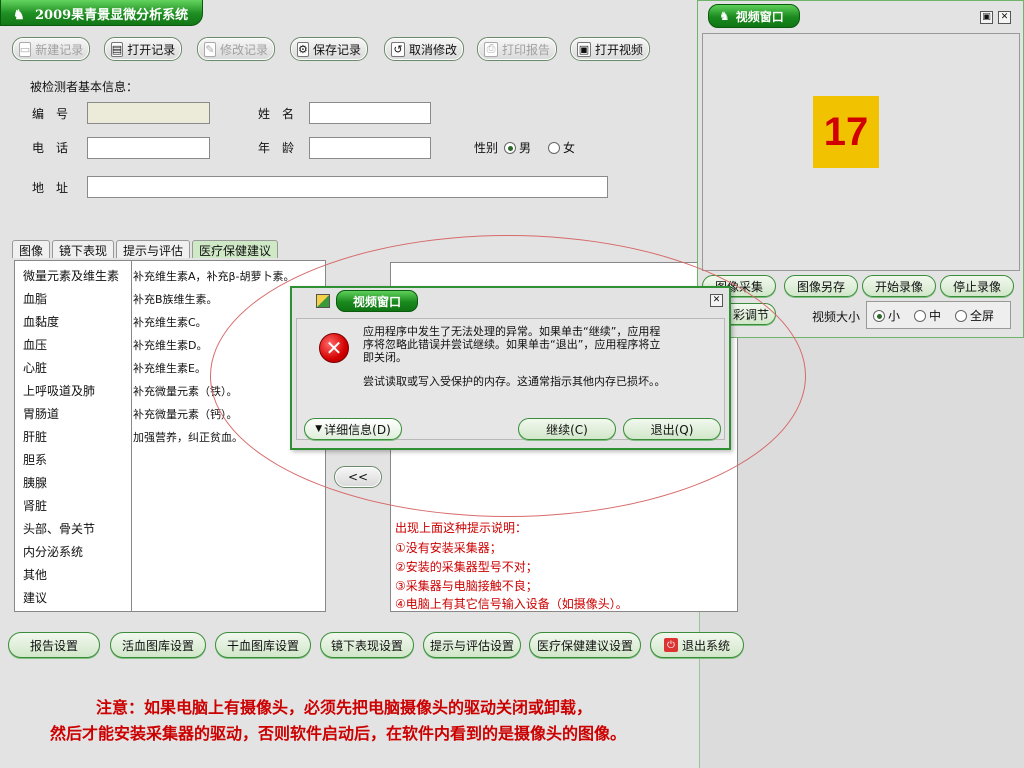  I want to click on size-small-radio: 小, so click(886, 315).